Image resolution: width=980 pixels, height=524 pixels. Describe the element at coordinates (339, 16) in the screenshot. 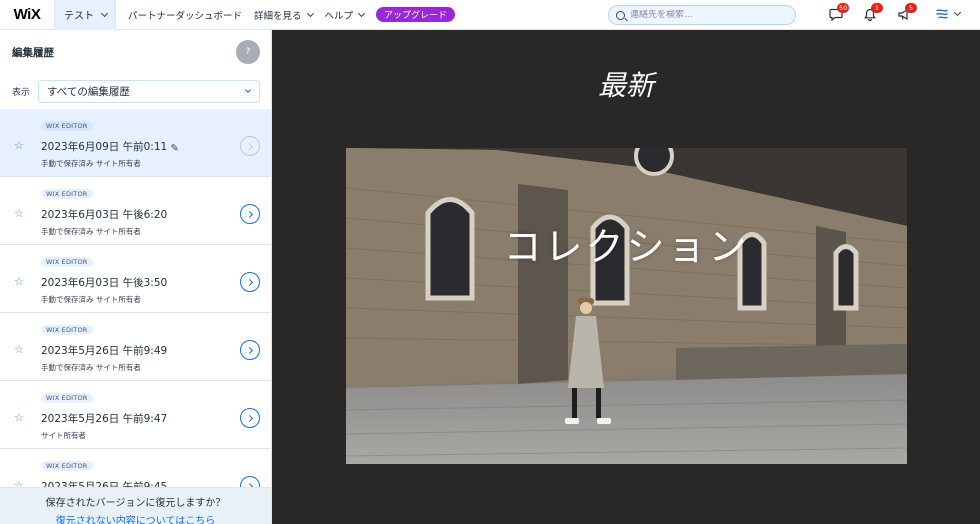

I see `nav-help-label: ヘルプ` at that location.